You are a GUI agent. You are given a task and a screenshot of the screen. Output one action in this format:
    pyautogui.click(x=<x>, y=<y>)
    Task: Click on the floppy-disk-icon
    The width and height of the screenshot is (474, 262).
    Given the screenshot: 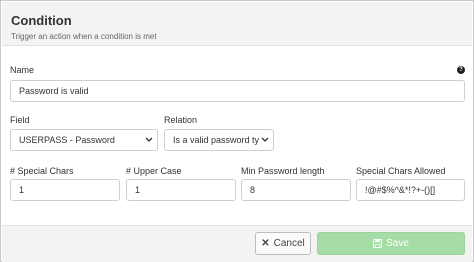 What is the action you would take?
    pyautogui.click(x=378, y=243)
    